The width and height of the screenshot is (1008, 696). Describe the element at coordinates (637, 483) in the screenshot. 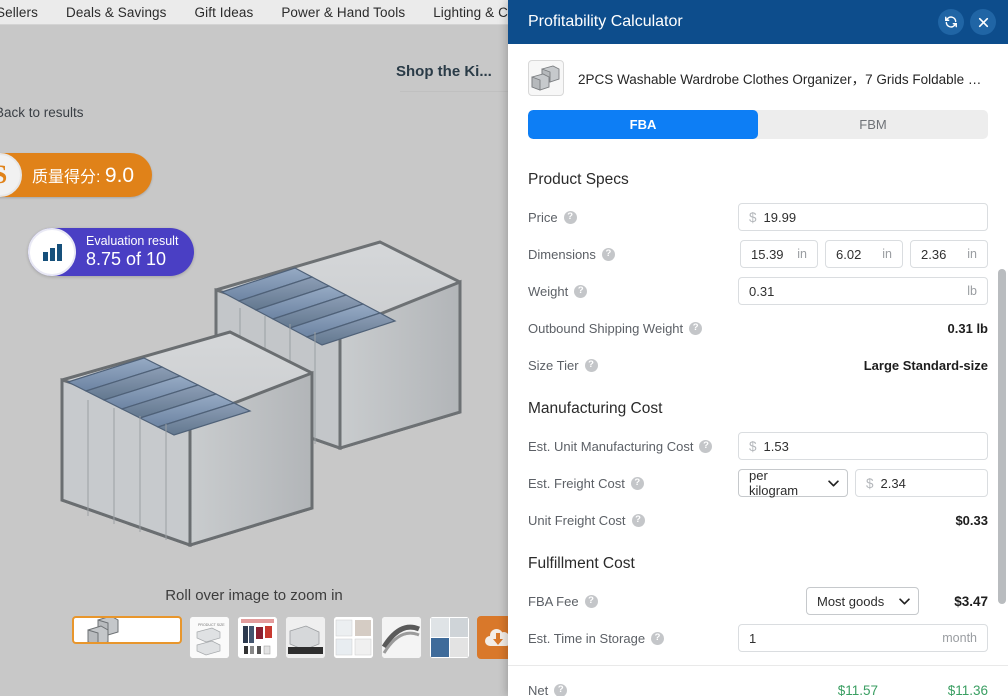

I see `help-icon-freight-cost: ?` at that location.